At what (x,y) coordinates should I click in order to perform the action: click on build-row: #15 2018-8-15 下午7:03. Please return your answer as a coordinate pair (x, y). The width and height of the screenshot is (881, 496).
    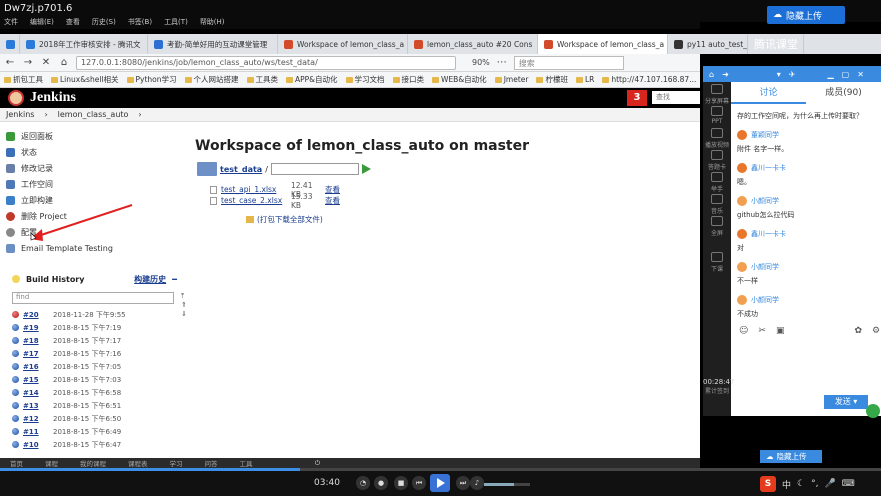
    Looking at the image, I should click on (94, 379).